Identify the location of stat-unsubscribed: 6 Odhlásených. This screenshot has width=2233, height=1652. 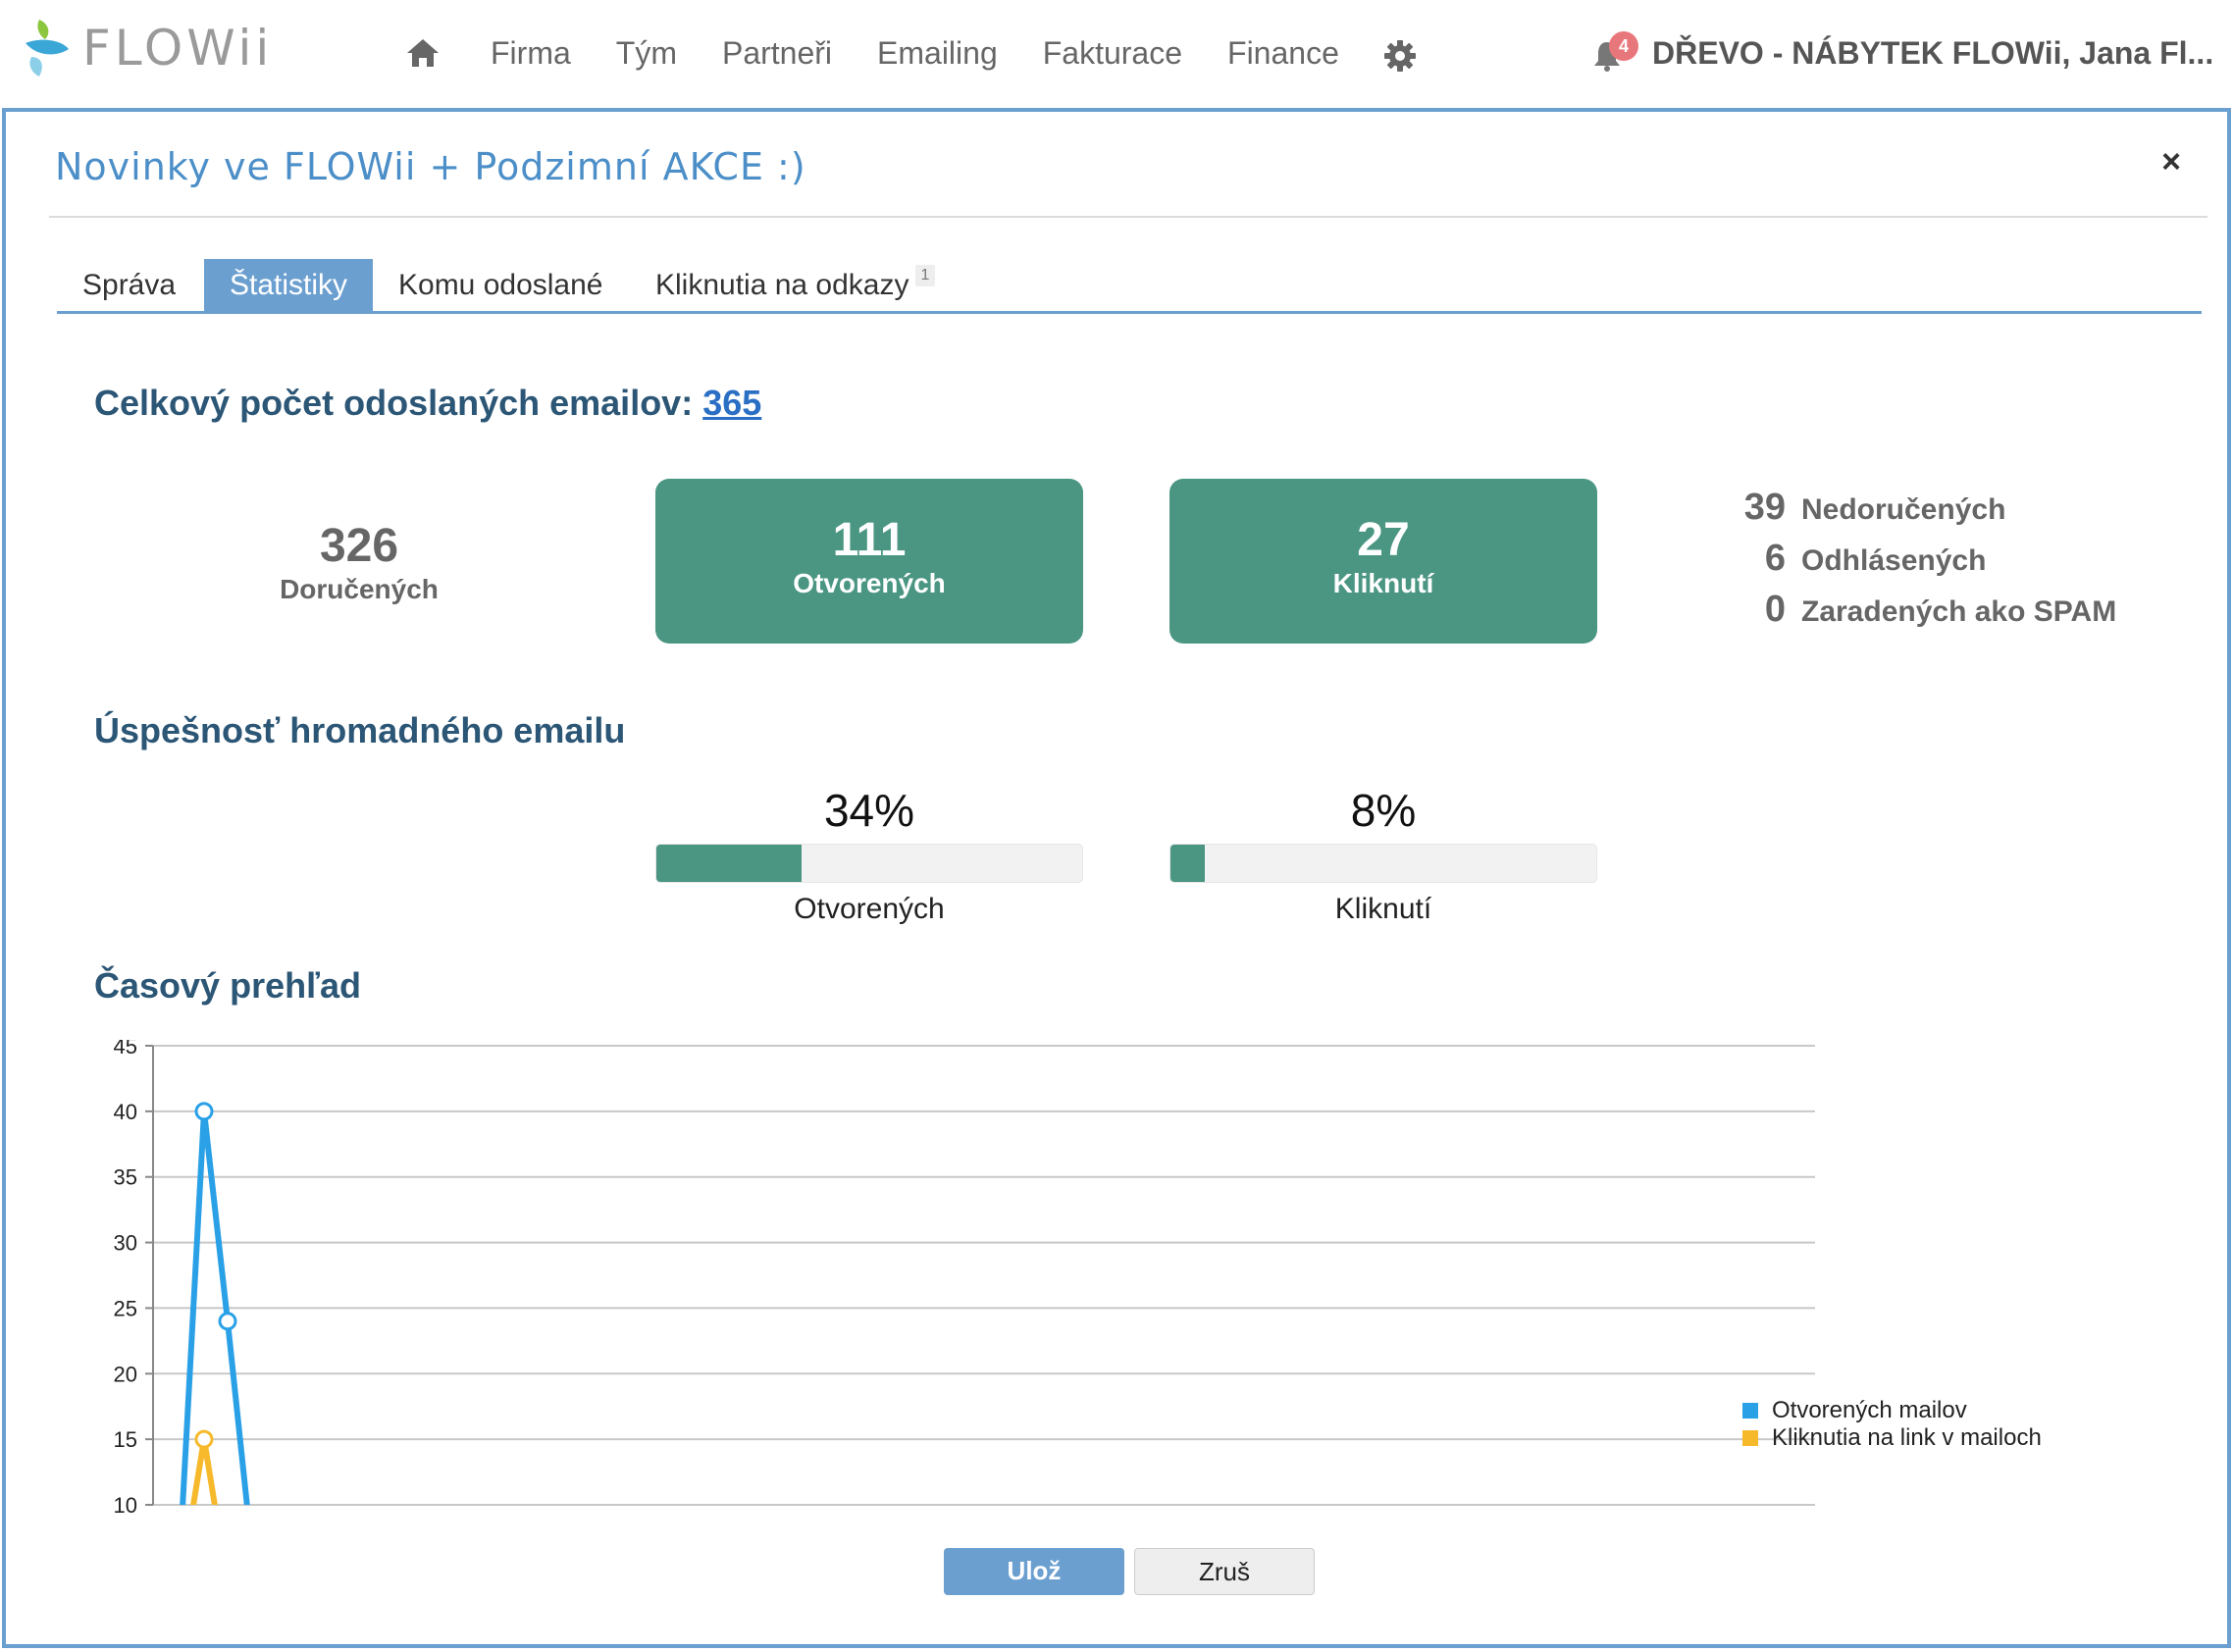
(1926, 563).